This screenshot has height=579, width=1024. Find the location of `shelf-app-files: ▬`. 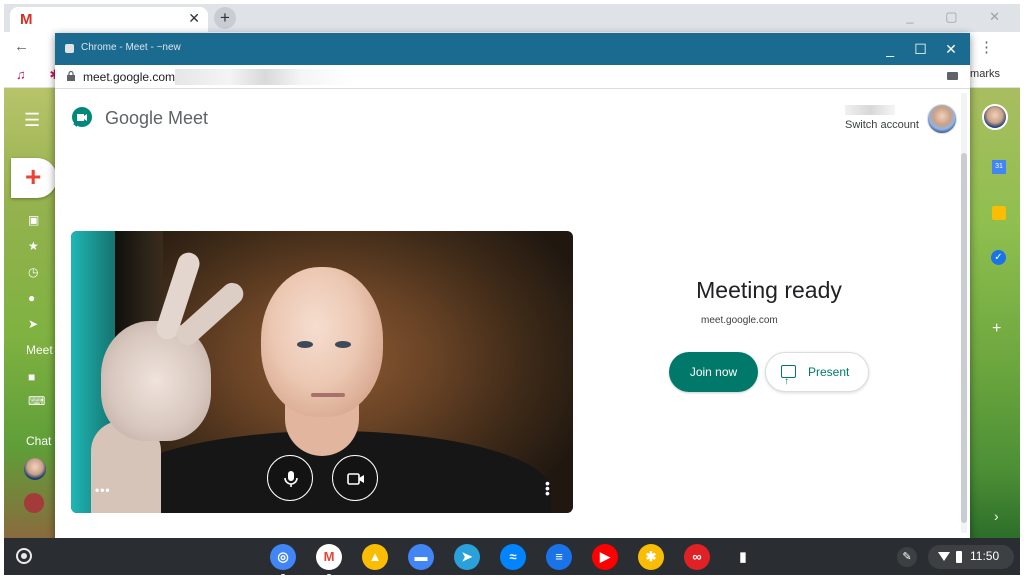

shelf-app-files: ▬ is located at coordinates (421, 557).